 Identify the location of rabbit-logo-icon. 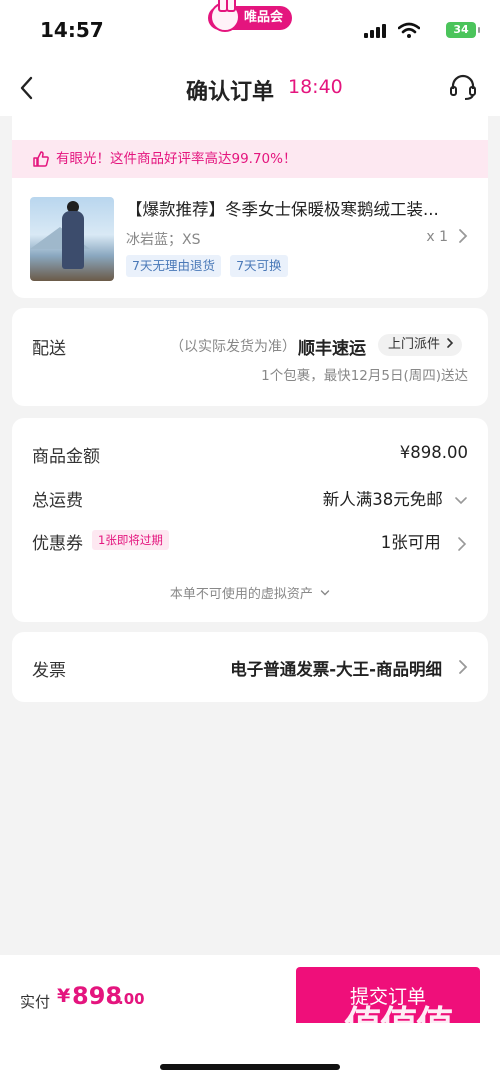
(225, 16).